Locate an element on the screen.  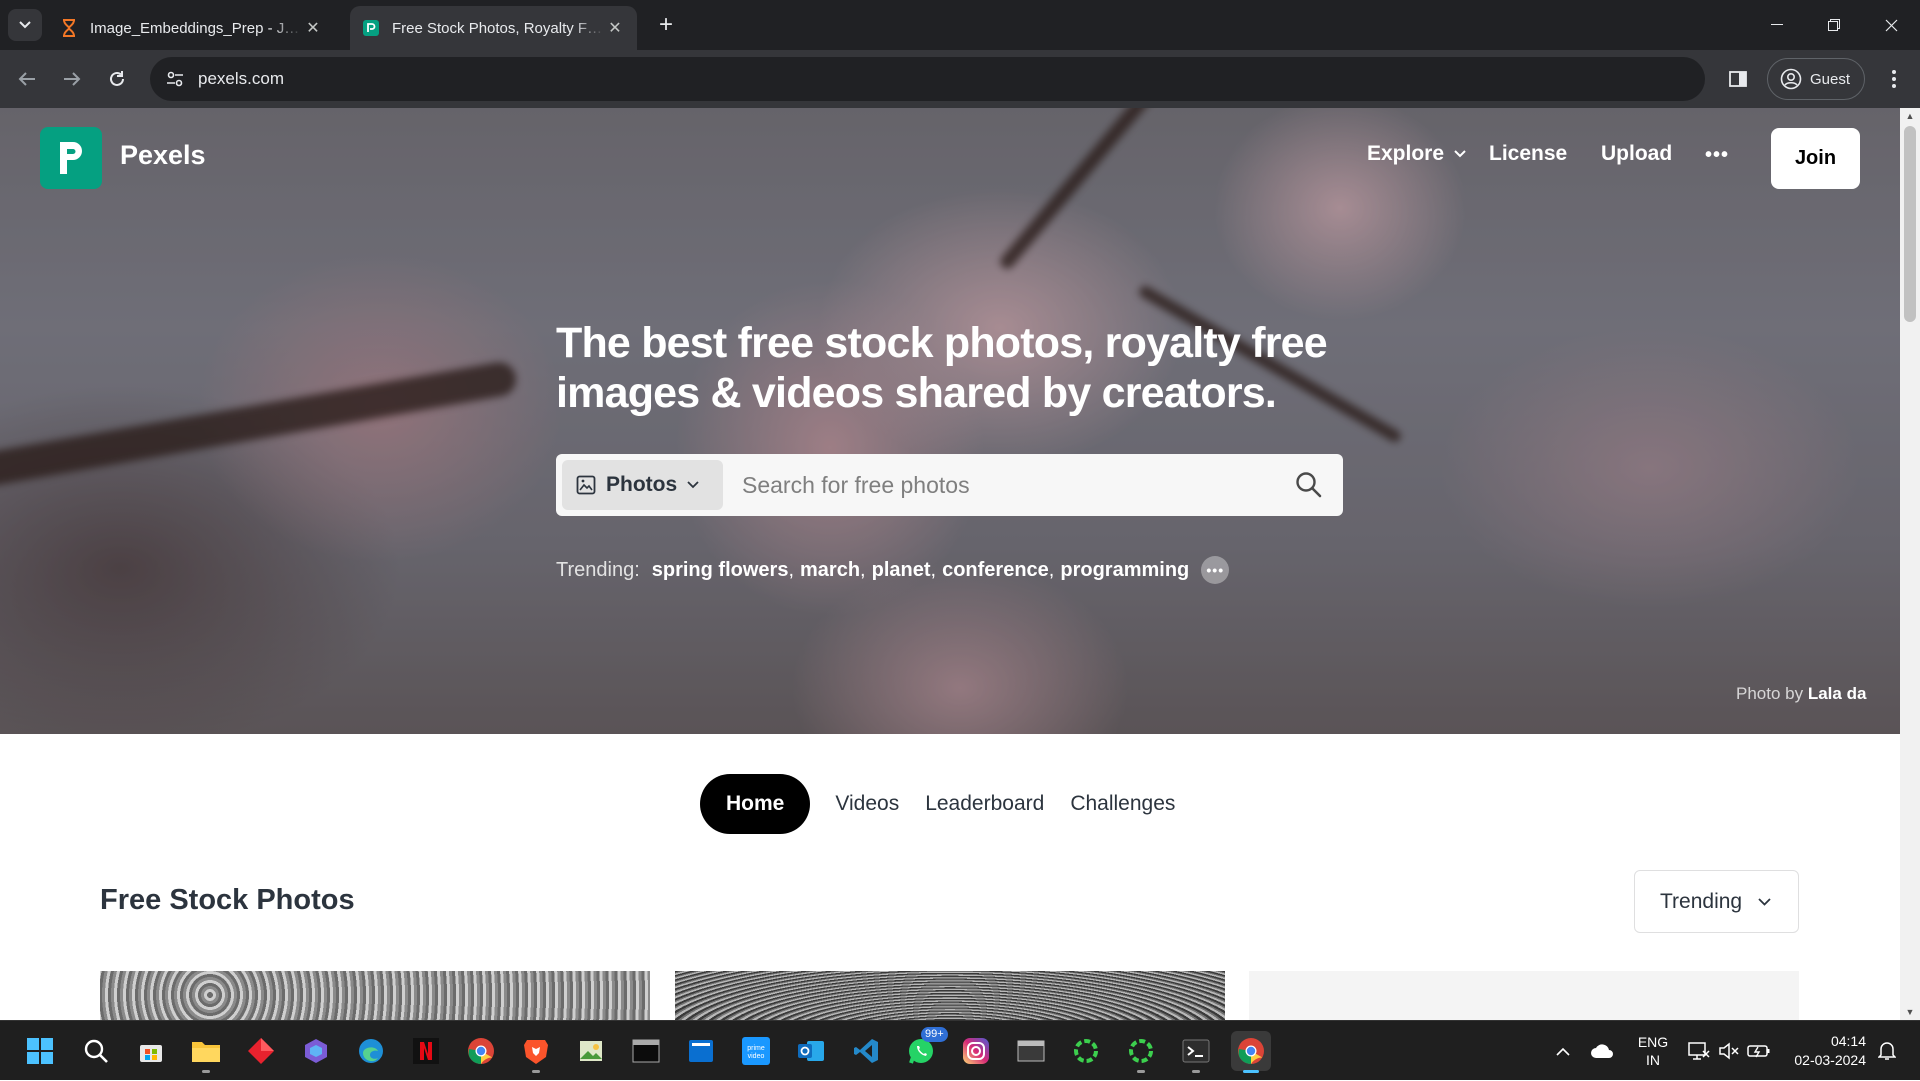
nav-explore: Explore is located at coordinates (1416, 154).